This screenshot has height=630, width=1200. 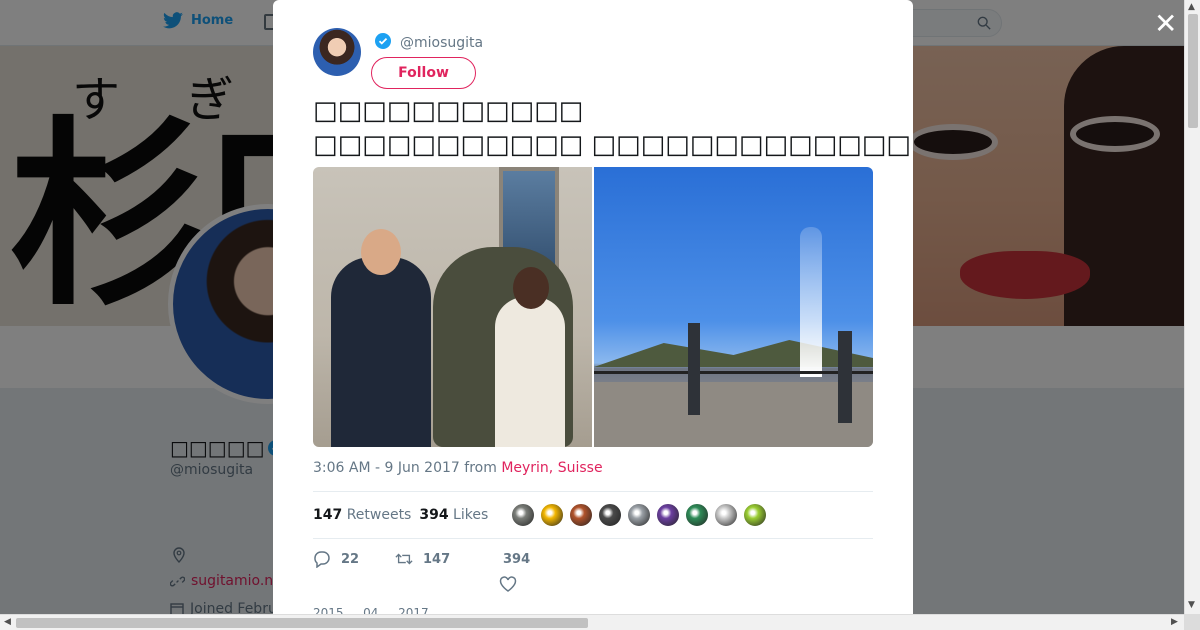 I want to click on reply-count: 22, so click(x=350, y=559).